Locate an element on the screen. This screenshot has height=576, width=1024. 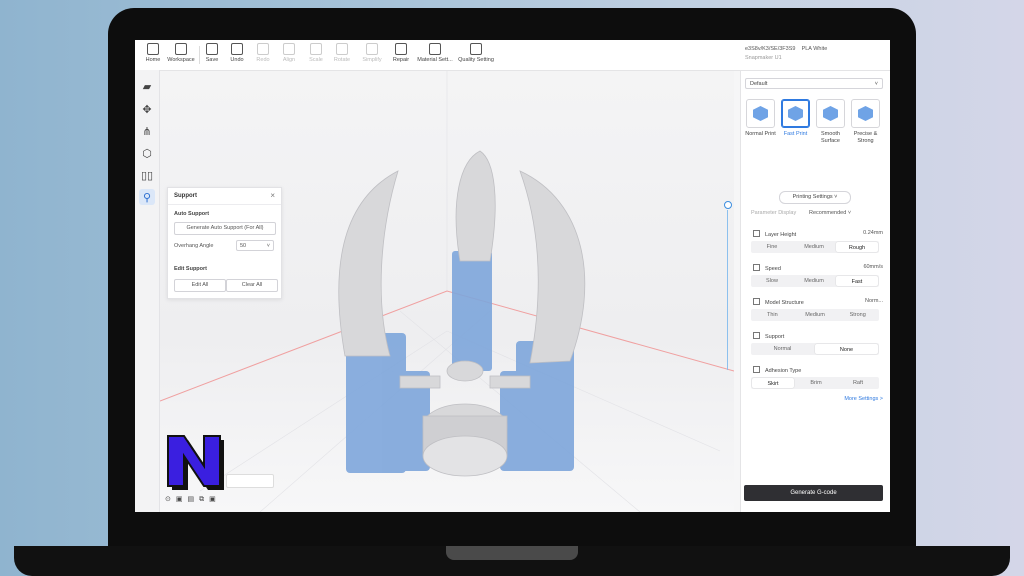
workspace-button: Workspace is located at coordinates (181, 56).